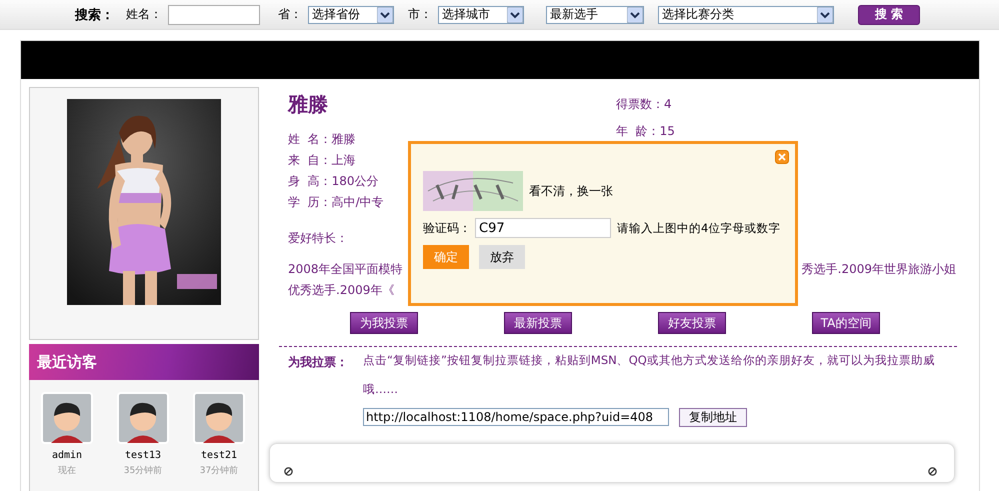 The image size is (999, 491). What do you see at coordinates (333, 181) in the screenshot?
I see `profile-detail: 身 高：180公分` at bounding box center [333, 181].